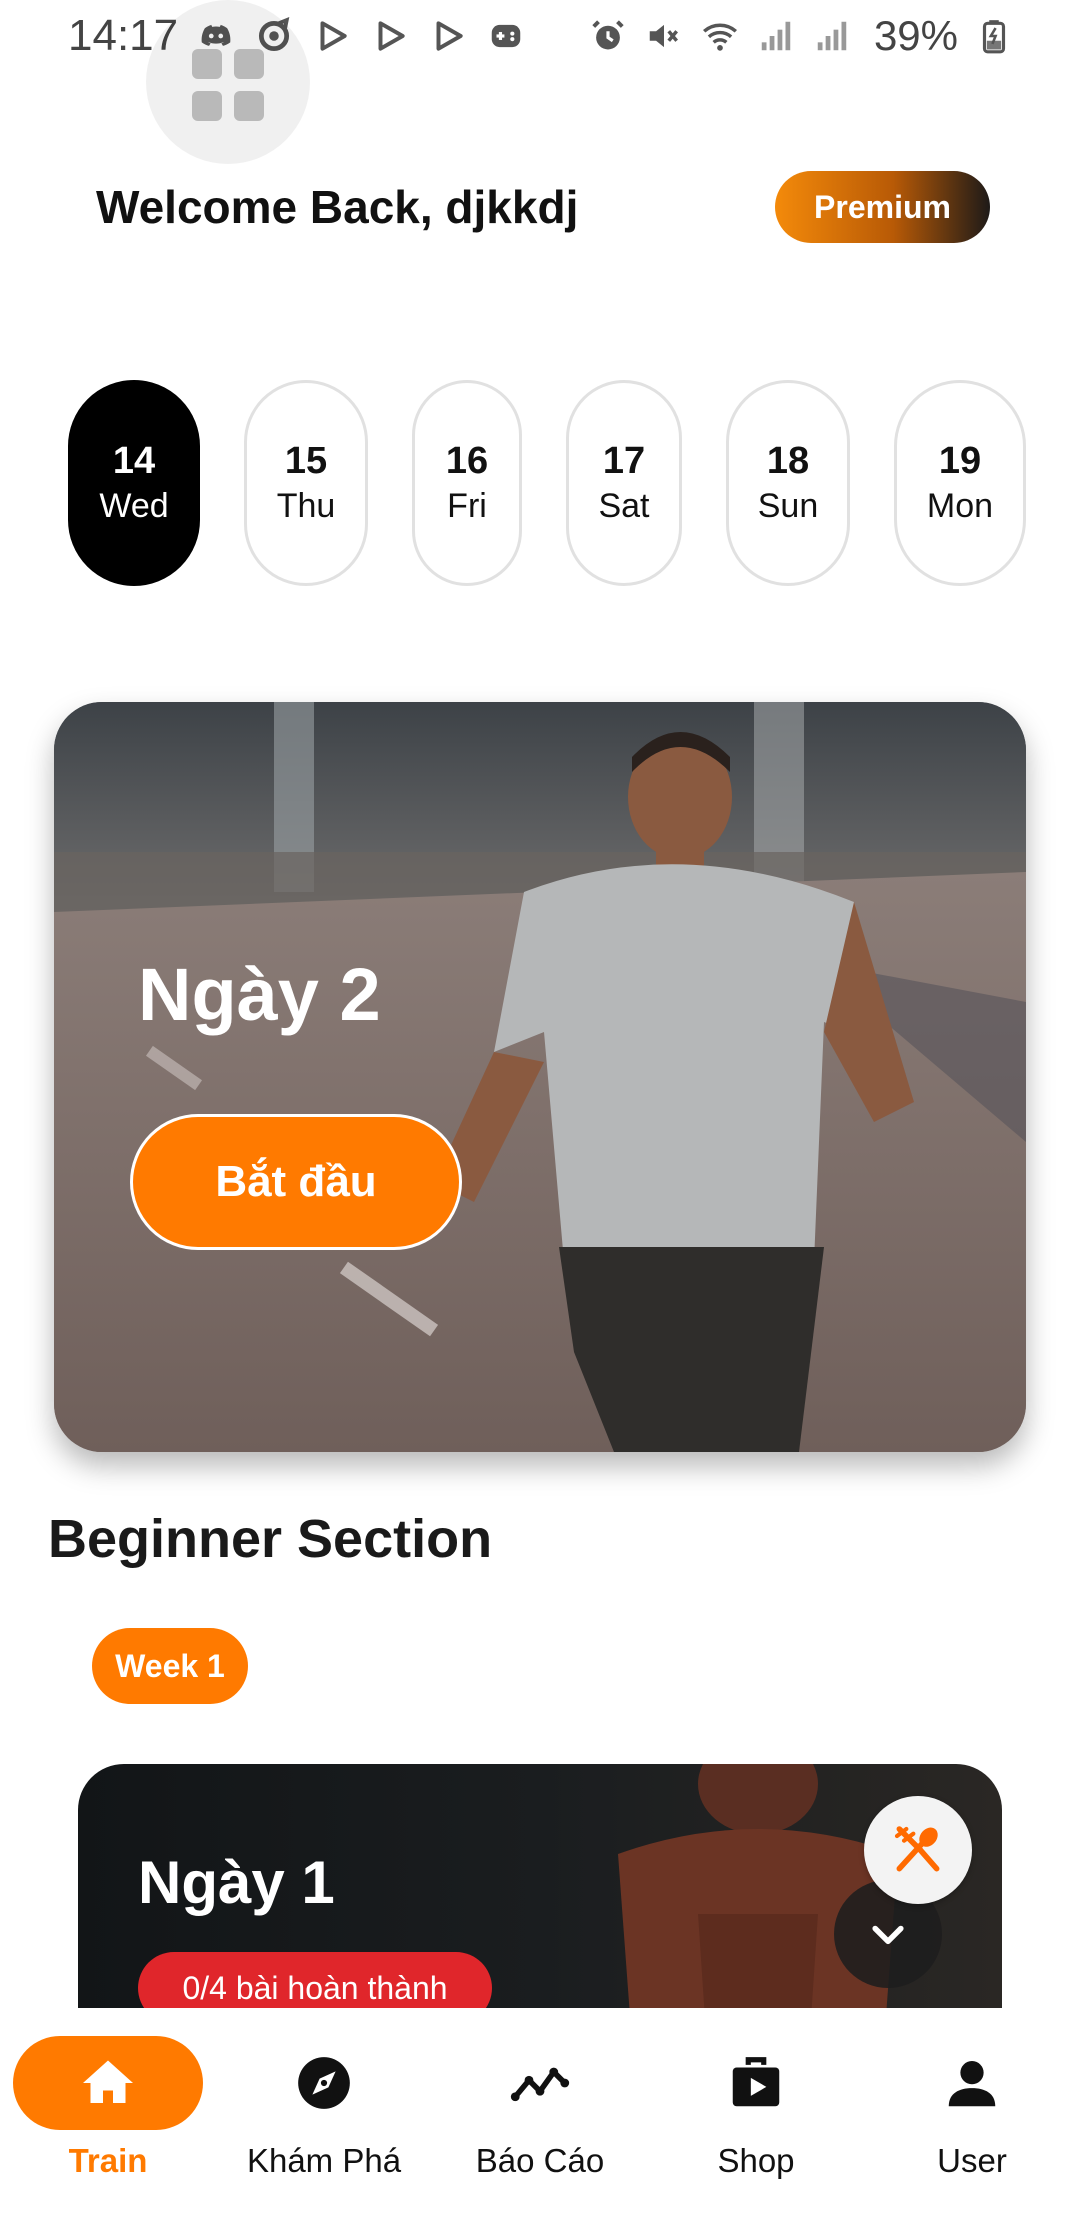 The height and width of the screenshot is (2220, 1080). Describe the element at coordinates (108, 2160) in the screenshot. I see `nav-label: Train` at that location.